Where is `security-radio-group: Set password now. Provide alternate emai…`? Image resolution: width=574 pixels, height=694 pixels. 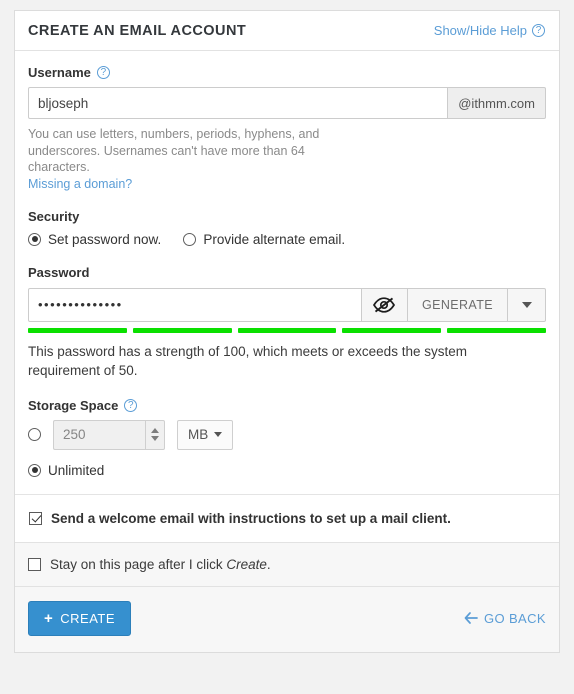
security-radio-group: Set password now. Provide alternate emai… is located at coordinates (287, 239).